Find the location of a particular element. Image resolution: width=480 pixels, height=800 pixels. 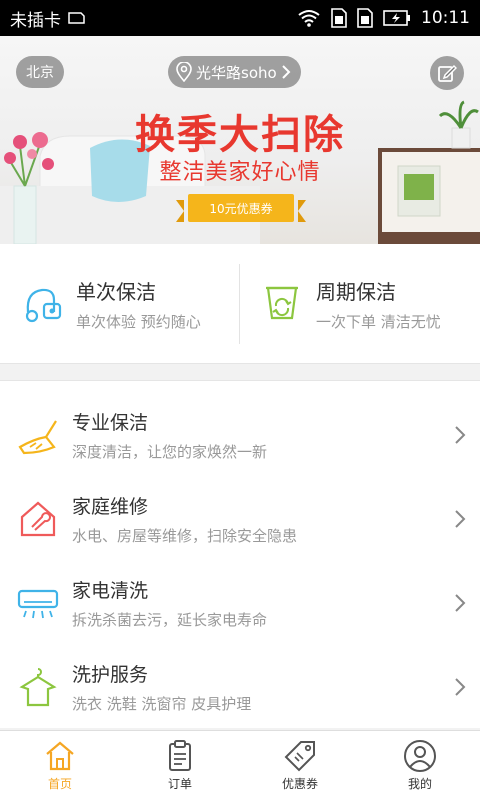

house-wrench-icon is located at coordinates (38, 519).